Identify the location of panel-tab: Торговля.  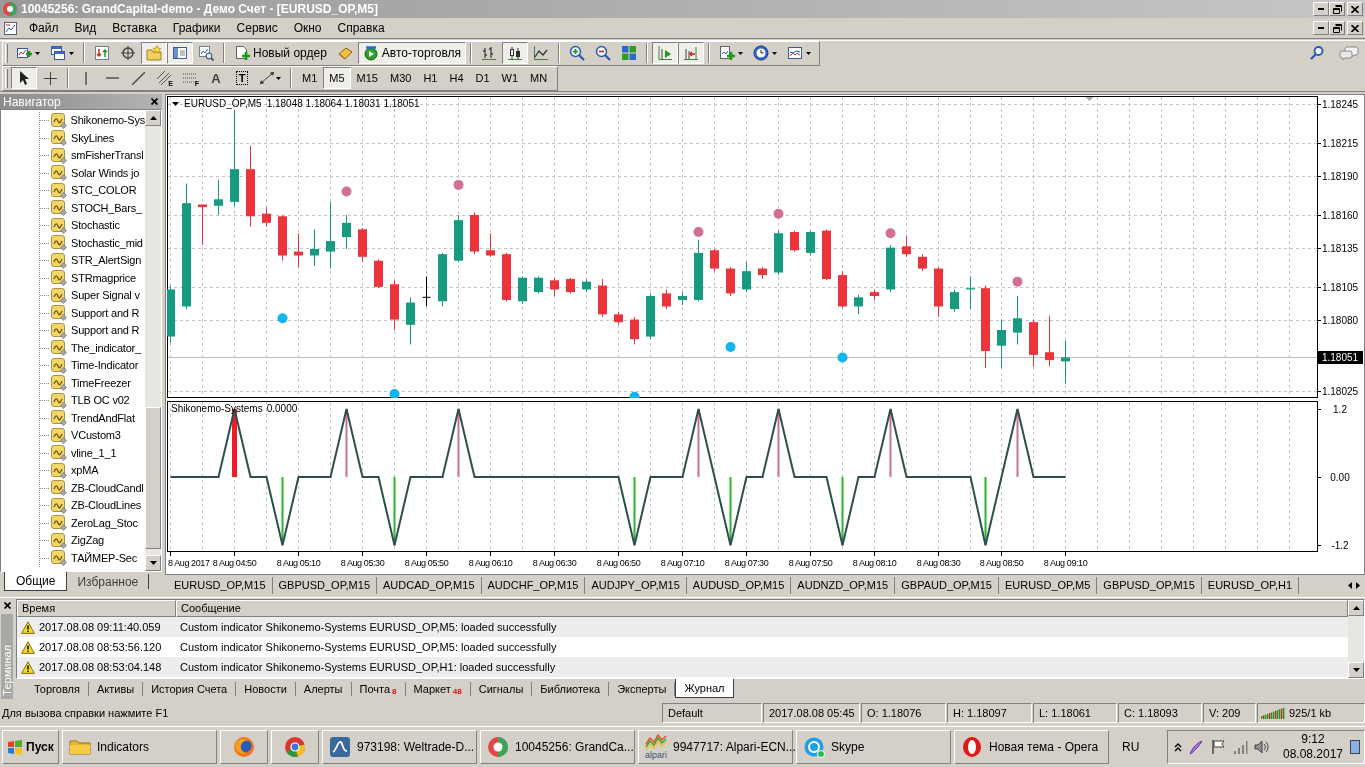
(57, 689).